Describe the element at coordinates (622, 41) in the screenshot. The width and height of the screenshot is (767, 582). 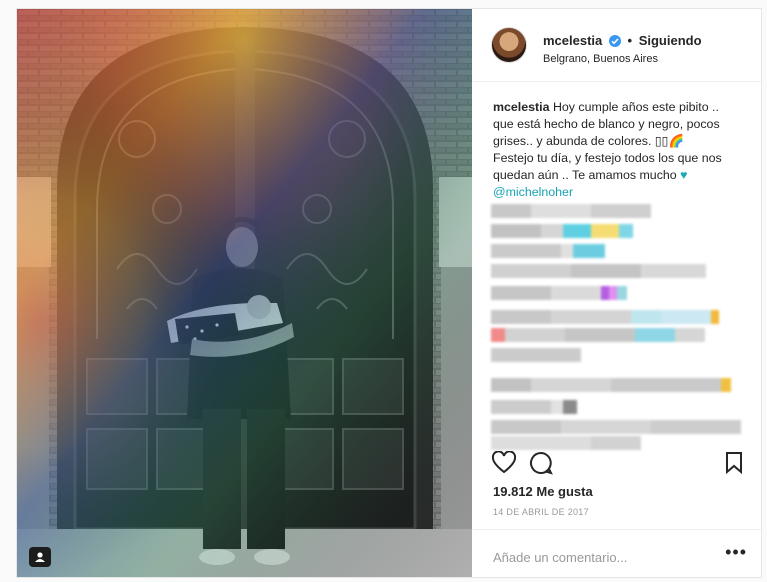
I see `username-row: mcelestia • Siguiendo` at that location.